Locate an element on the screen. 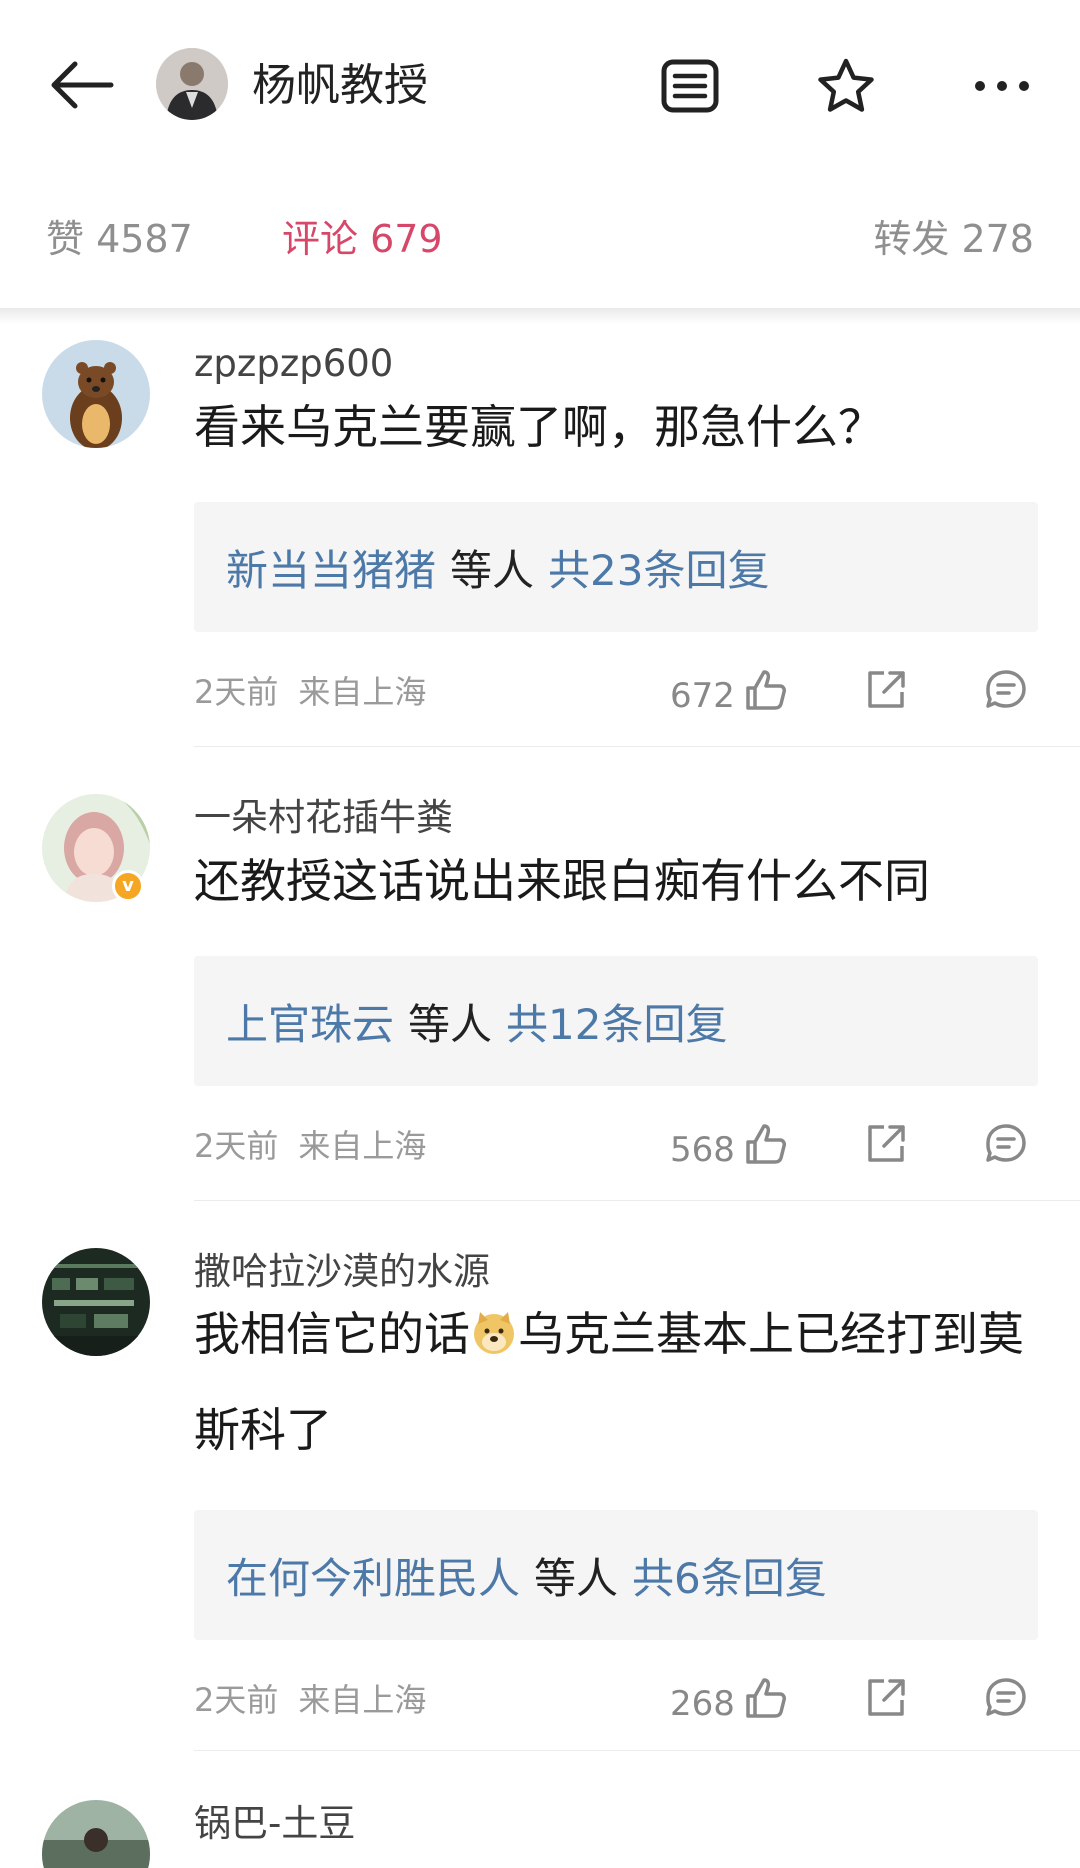 This screenshot has width=1080, height=1868. tabs-divider is located at coordinates (540, 316).